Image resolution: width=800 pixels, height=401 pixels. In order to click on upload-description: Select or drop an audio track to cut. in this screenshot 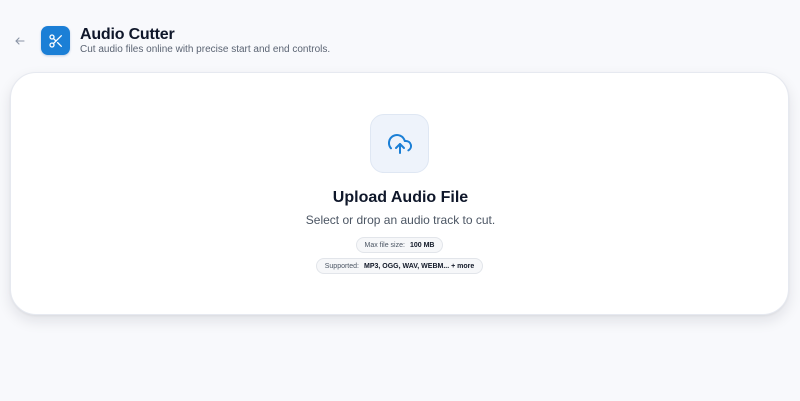, I will do `click(400, 220)`.